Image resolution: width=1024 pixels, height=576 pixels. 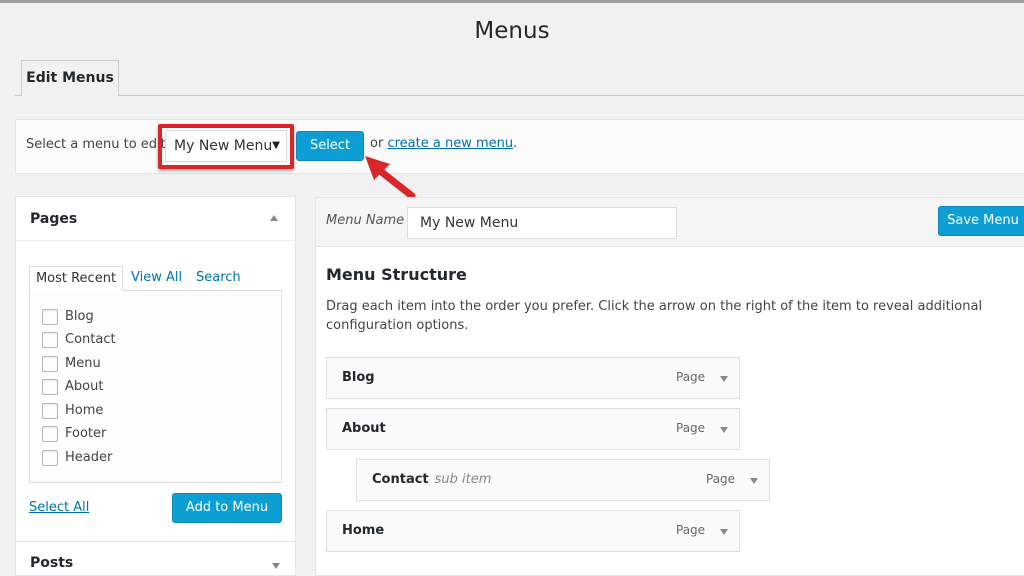 What do you see at coordinates (533, 531) in the screenshot?
I see `menu-item: Home Page` at bounding box center [533, 531].